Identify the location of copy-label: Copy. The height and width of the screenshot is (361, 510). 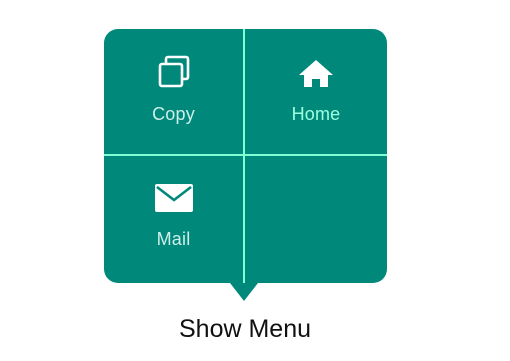
(173, 114).